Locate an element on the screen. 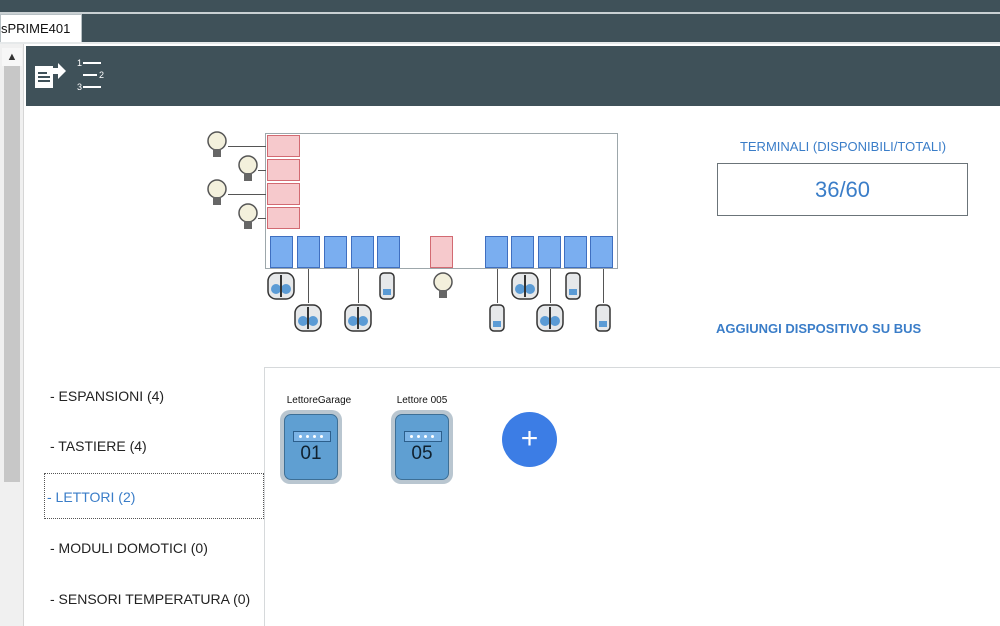  reader-device-card: 05 is located at coordinates (422, 447).